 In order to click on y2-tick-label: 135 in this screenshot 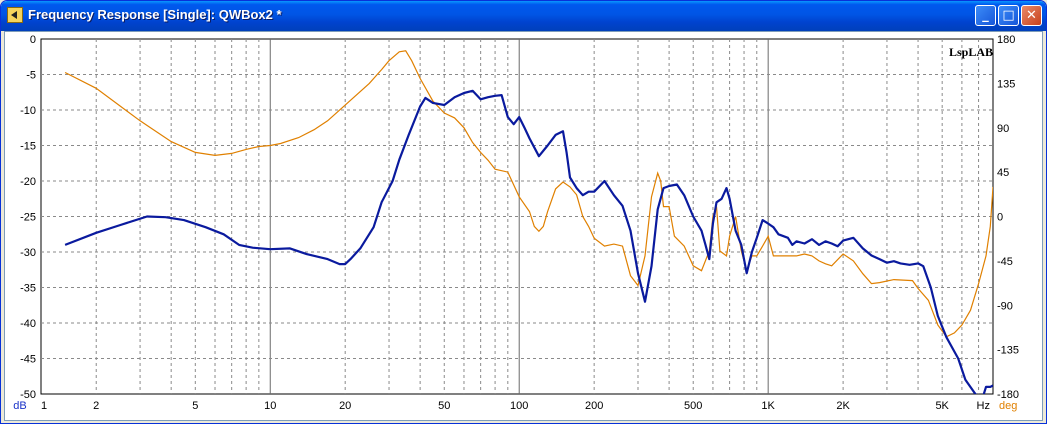, I will do `click(1006, 84)`.